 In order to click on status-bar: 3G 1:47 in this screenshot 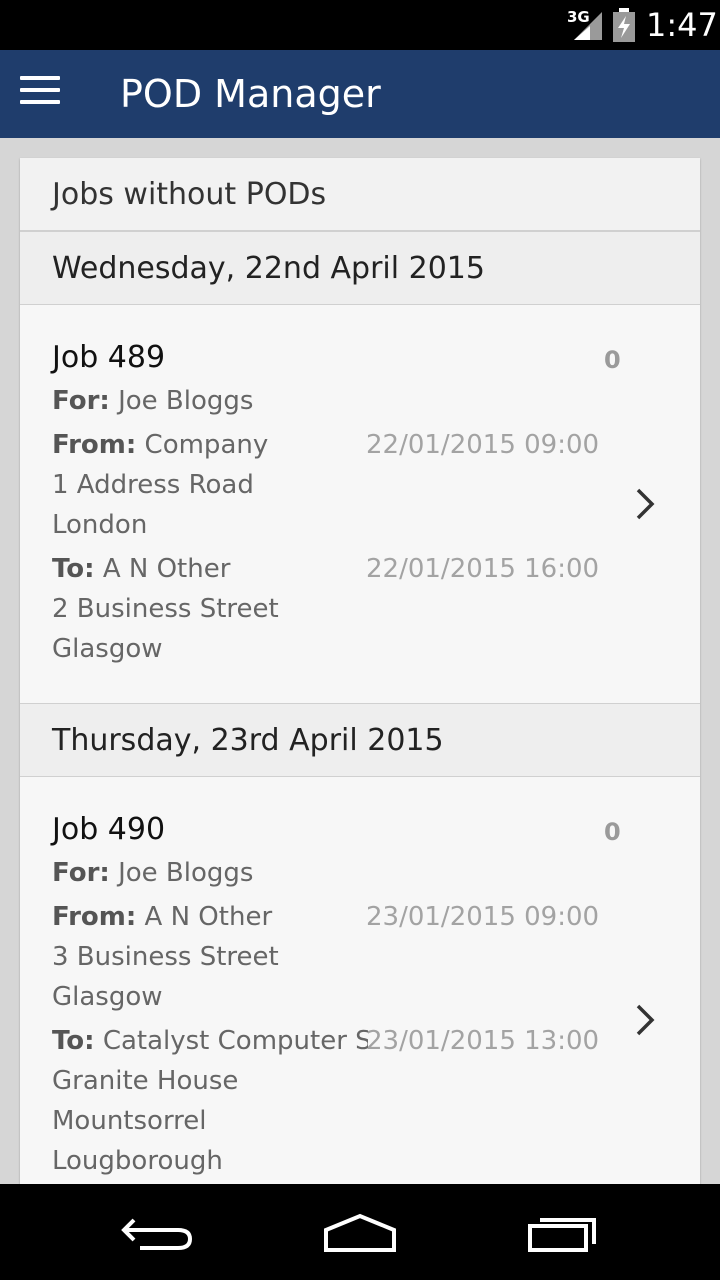, I will do `click(360, 25)`.